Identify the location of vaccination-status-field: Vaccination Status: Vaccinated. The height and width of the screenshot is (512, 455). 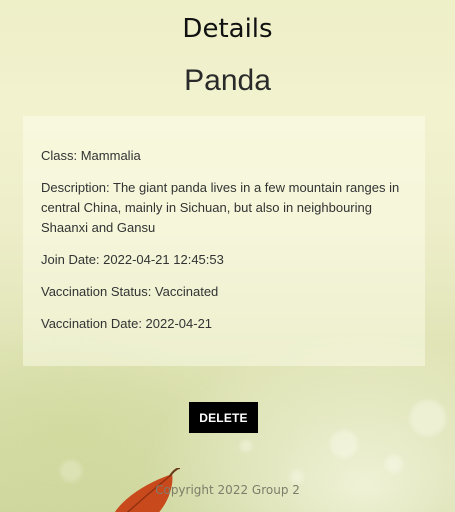
(130, 291).